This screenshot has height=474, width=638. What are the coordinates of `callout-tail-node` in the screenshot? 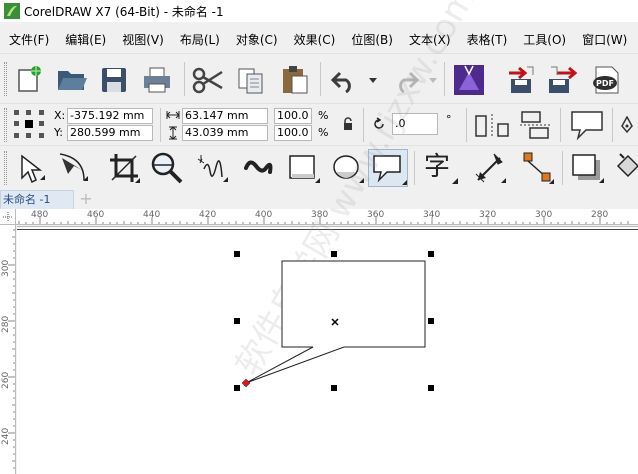 It's located at (246, 383).